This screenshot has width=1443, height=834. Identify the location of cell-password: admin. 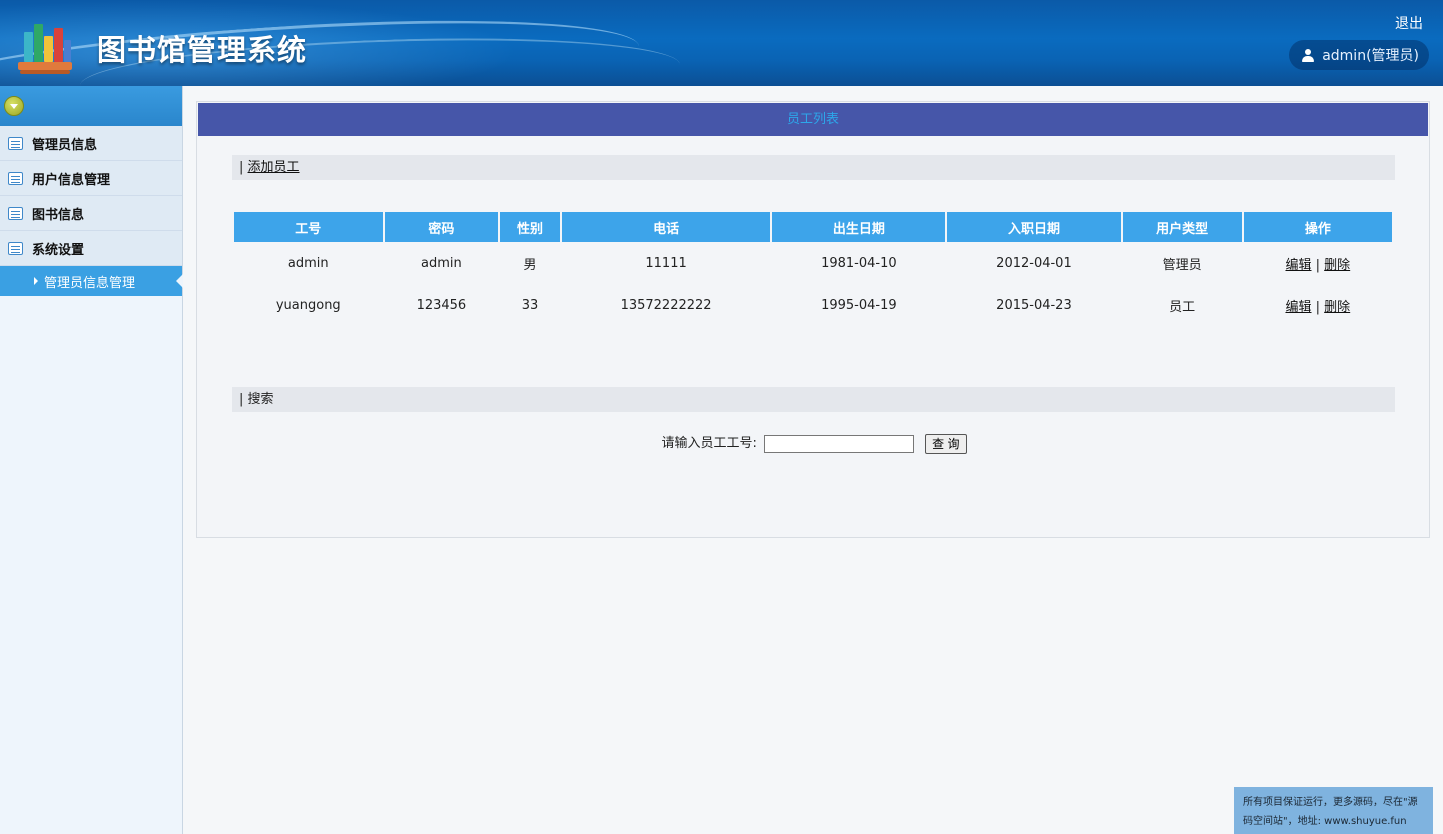
(441, 263).